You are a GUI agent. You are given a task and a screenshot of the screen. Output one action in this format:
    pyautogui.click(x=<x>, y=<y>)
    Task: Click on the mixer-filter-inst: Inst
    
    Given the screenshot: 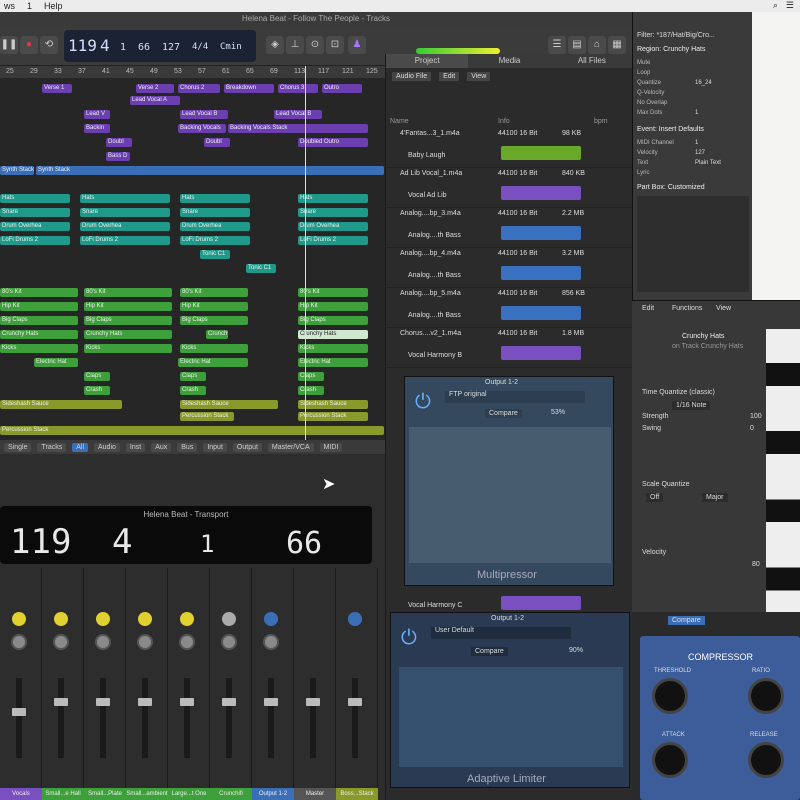 What is the action you would take?
    pyautogui.click(x=135, y=447)
    